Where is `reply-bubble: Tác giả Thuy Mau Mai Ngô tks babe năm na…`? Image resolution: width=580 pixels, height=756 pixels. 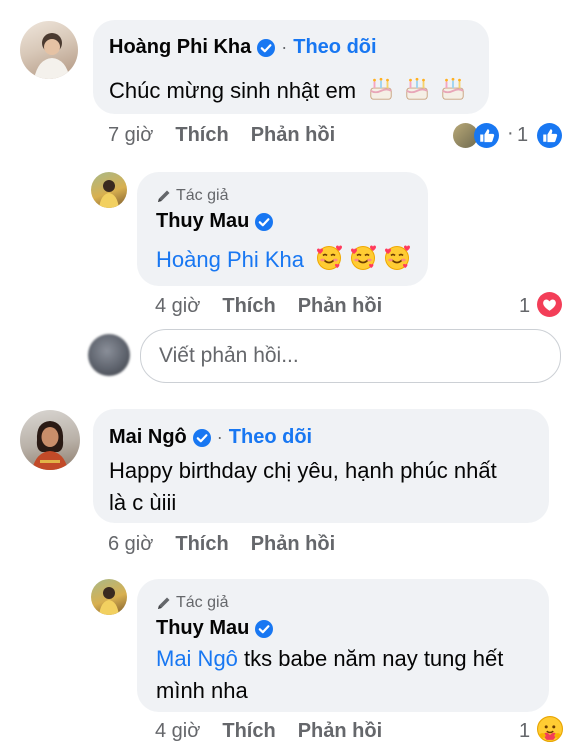
reply-bubble: Tác giả Thuy Mau Mai Ngô tks babe năm na… is located at coordinates (343, 645).